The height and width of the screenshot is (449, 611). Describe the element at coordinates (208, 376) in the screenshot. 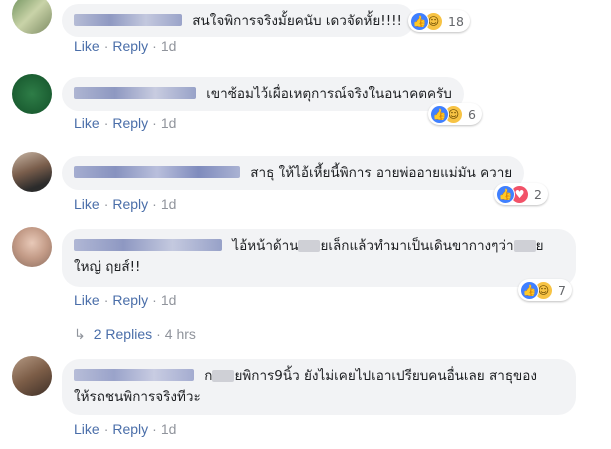

I see `comment-text-part-1: ก` at that location.